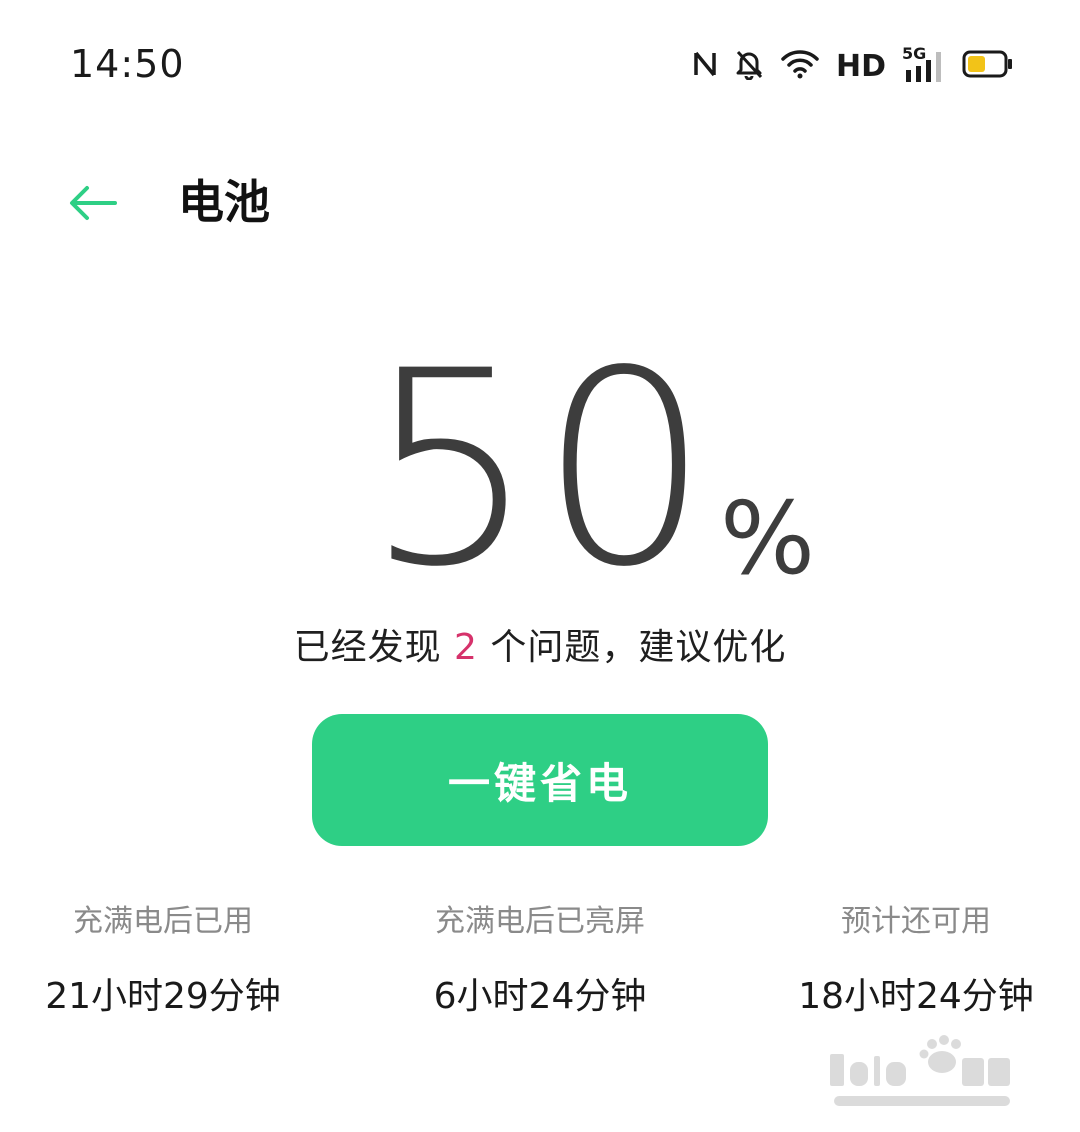 This screenshot has width=1080, height=1132. What do you see at coordinates (540, 996) in the screenshot?
I see `stat-value: 6小时24分钟` at bounding box center [540, 996].